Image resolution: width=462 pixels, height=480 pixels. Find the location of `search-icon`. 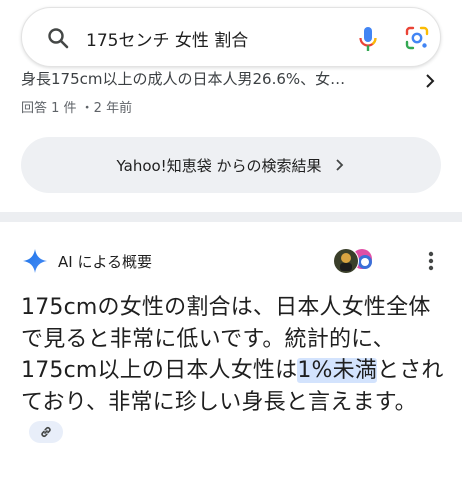

search-icon is located at coordinates (58, 38).